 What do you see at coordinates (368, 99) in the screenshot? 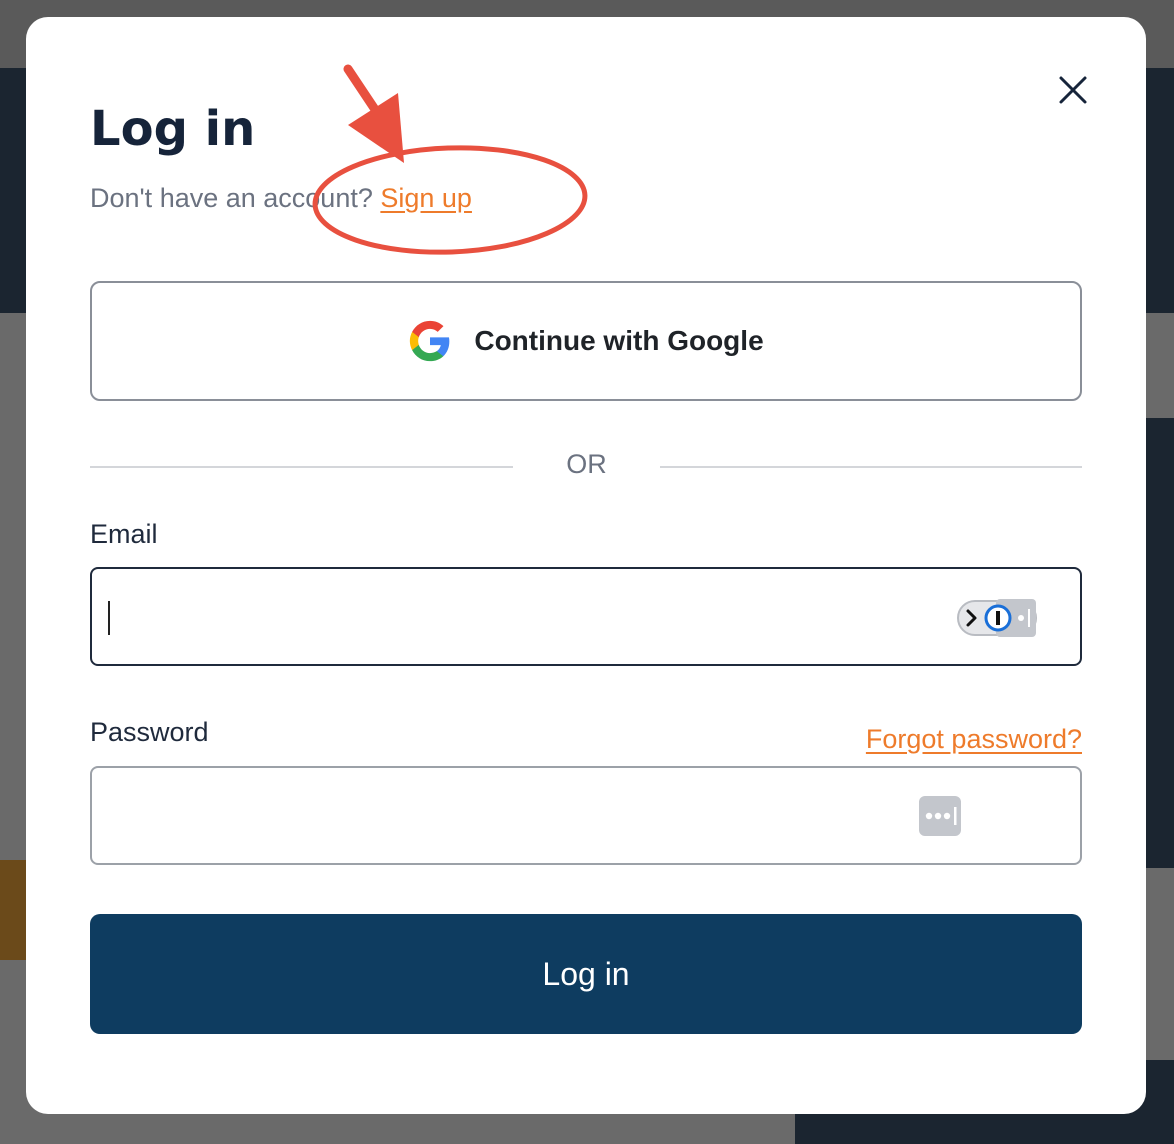
I see `annotation-arrow-shaft` at bounding box center [368, 99].